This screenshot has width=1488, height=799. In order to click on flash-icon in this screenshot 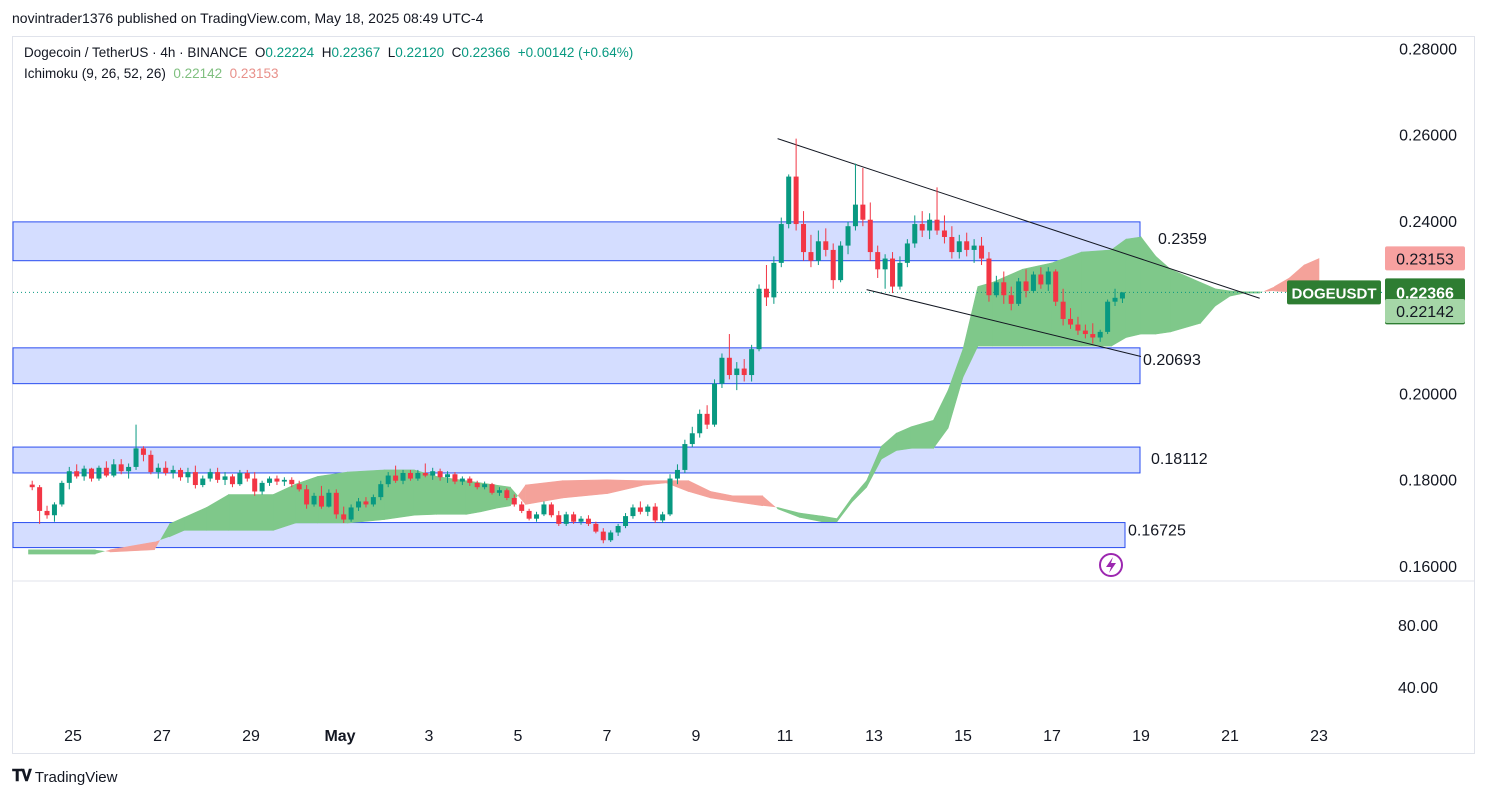, I will do `click(1111, 565)`.